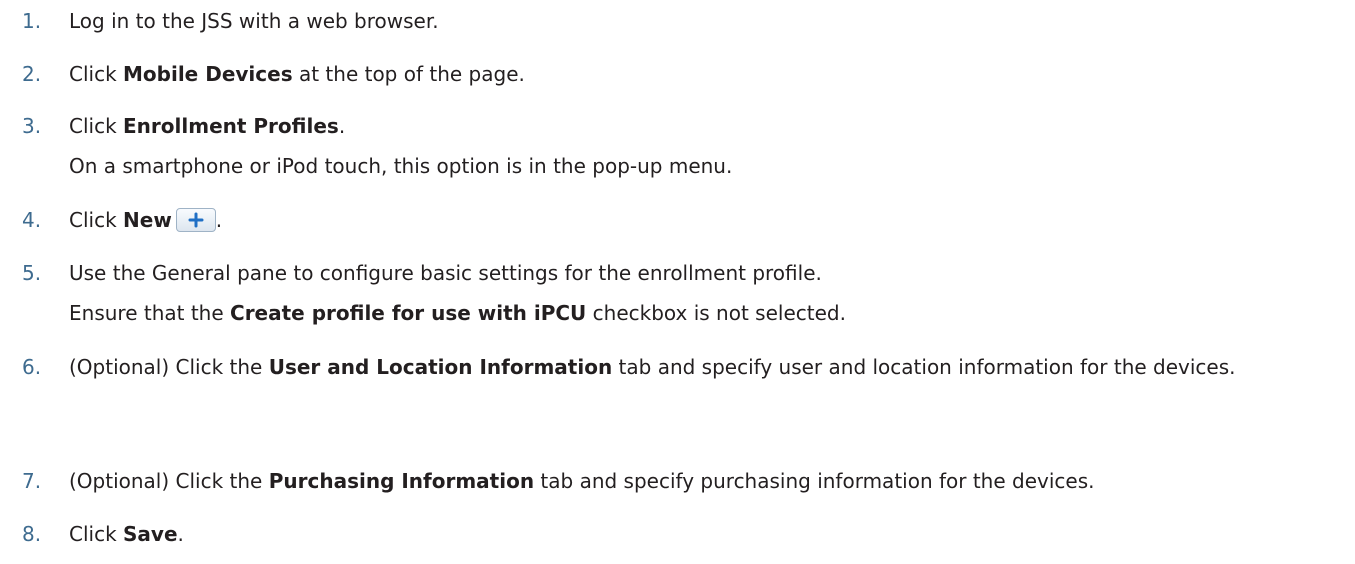 This screenshot has width=1355, height=564. I want to click on ui-term-create-profile-ipcu: Create profile for use with iPCU, so click(408, 313).